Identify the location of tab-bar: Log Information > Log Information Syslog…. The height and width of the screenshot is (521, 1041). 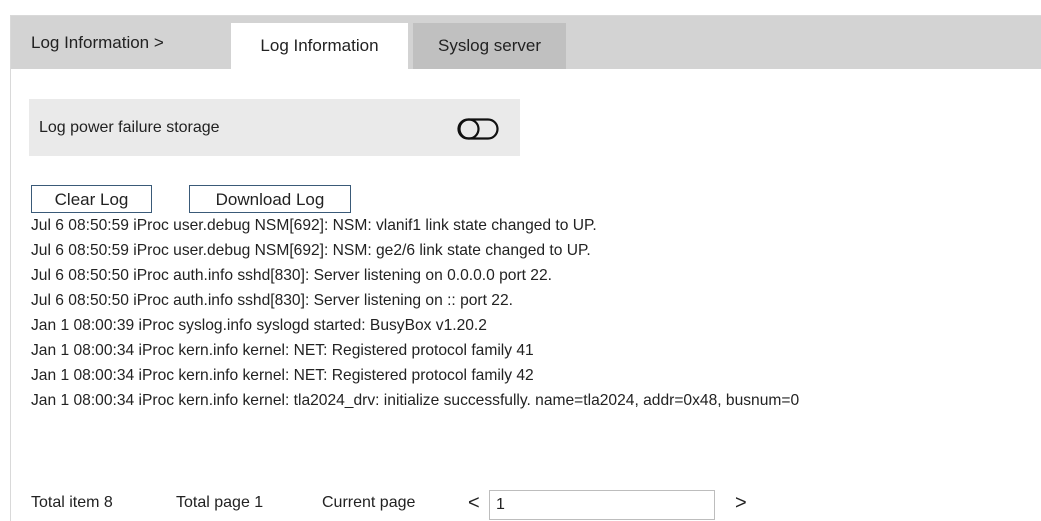
(526, 42).